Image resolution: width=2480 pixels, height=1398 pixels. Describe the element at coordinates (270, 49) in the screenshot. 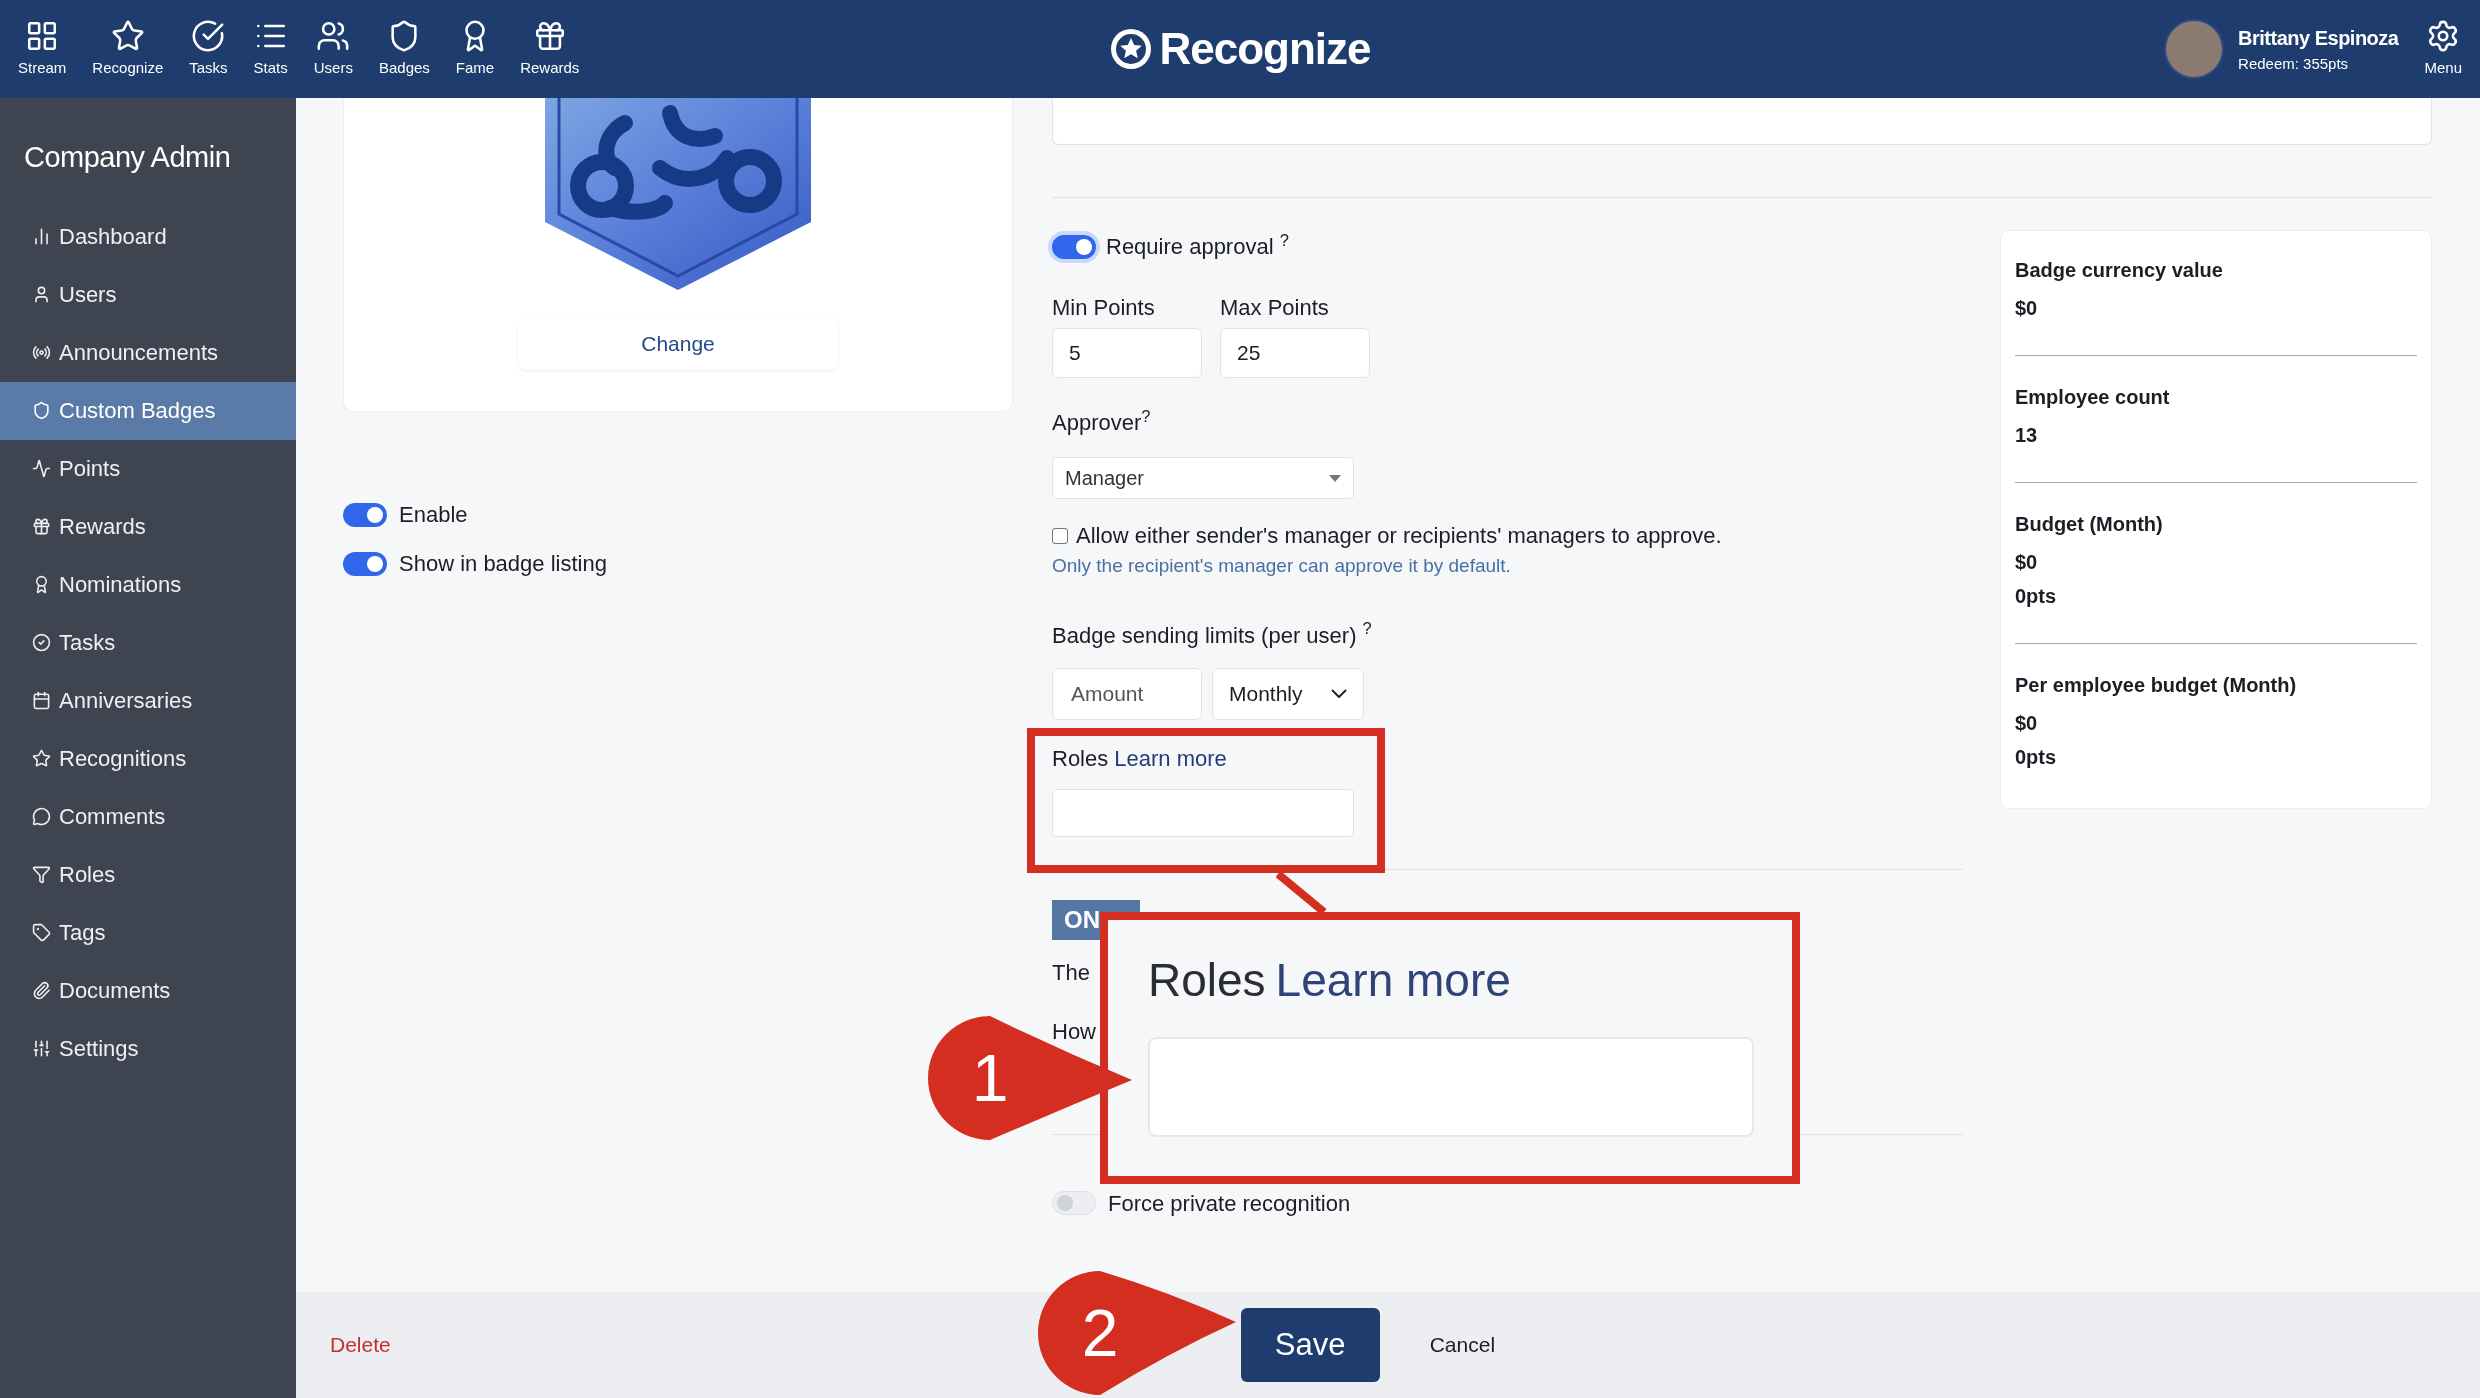

I see `nav-item: Stats` at that location.